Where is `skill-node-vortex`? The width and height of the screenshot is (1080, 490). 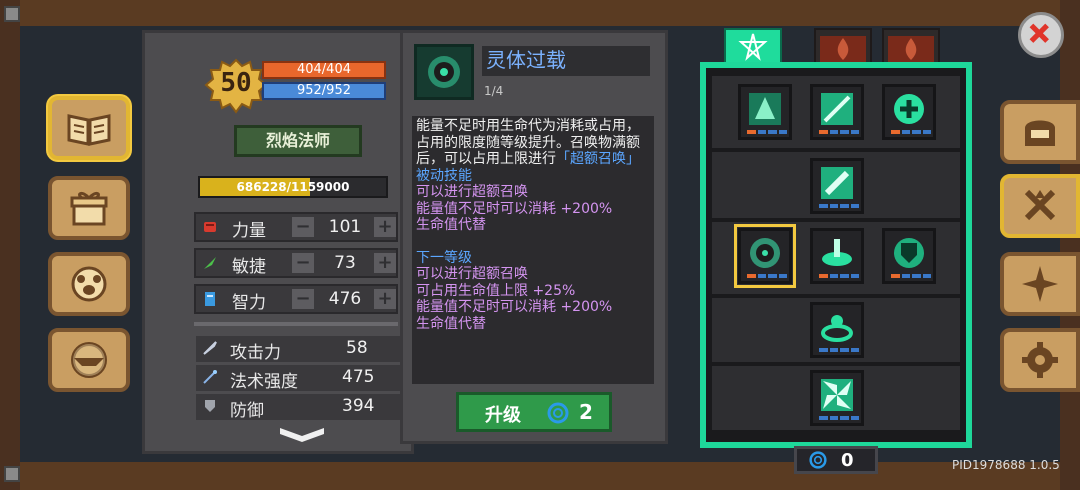
skill-node-vortex is located at coordinates (837, 330).